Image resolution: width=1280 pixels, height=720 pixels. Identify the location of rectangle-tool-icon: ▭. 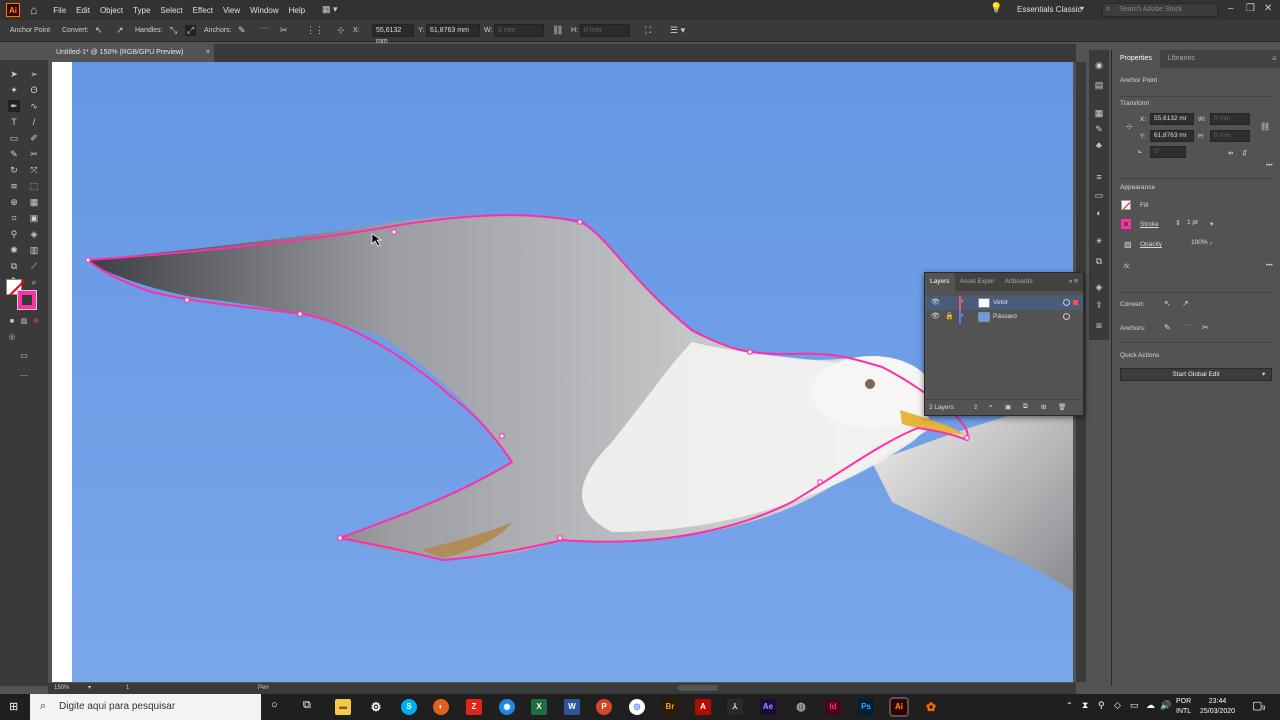
(14, 138).